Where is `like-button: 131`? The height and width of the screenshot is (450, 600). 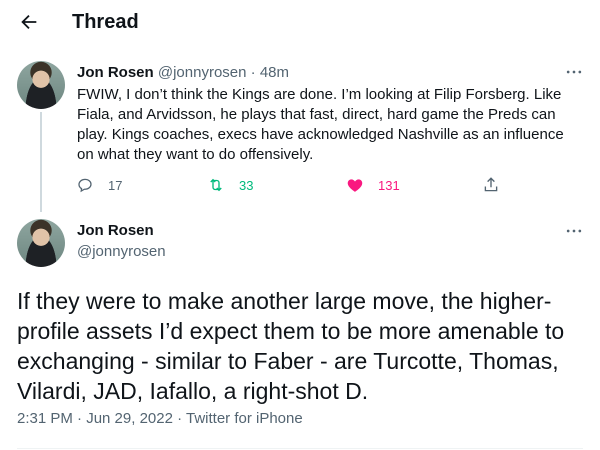 like-button: 131 is located at coordinates (373, 185).